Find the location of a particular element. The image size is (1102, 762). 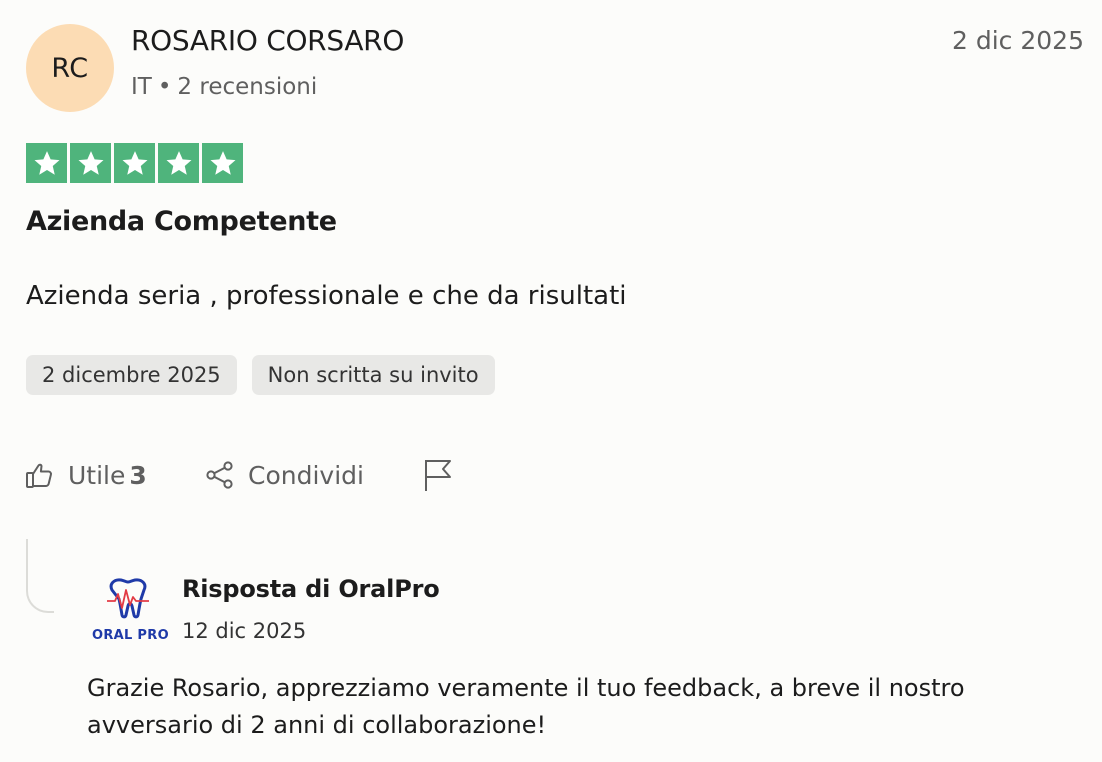

reply-connector is located at coordinates (40, 576).